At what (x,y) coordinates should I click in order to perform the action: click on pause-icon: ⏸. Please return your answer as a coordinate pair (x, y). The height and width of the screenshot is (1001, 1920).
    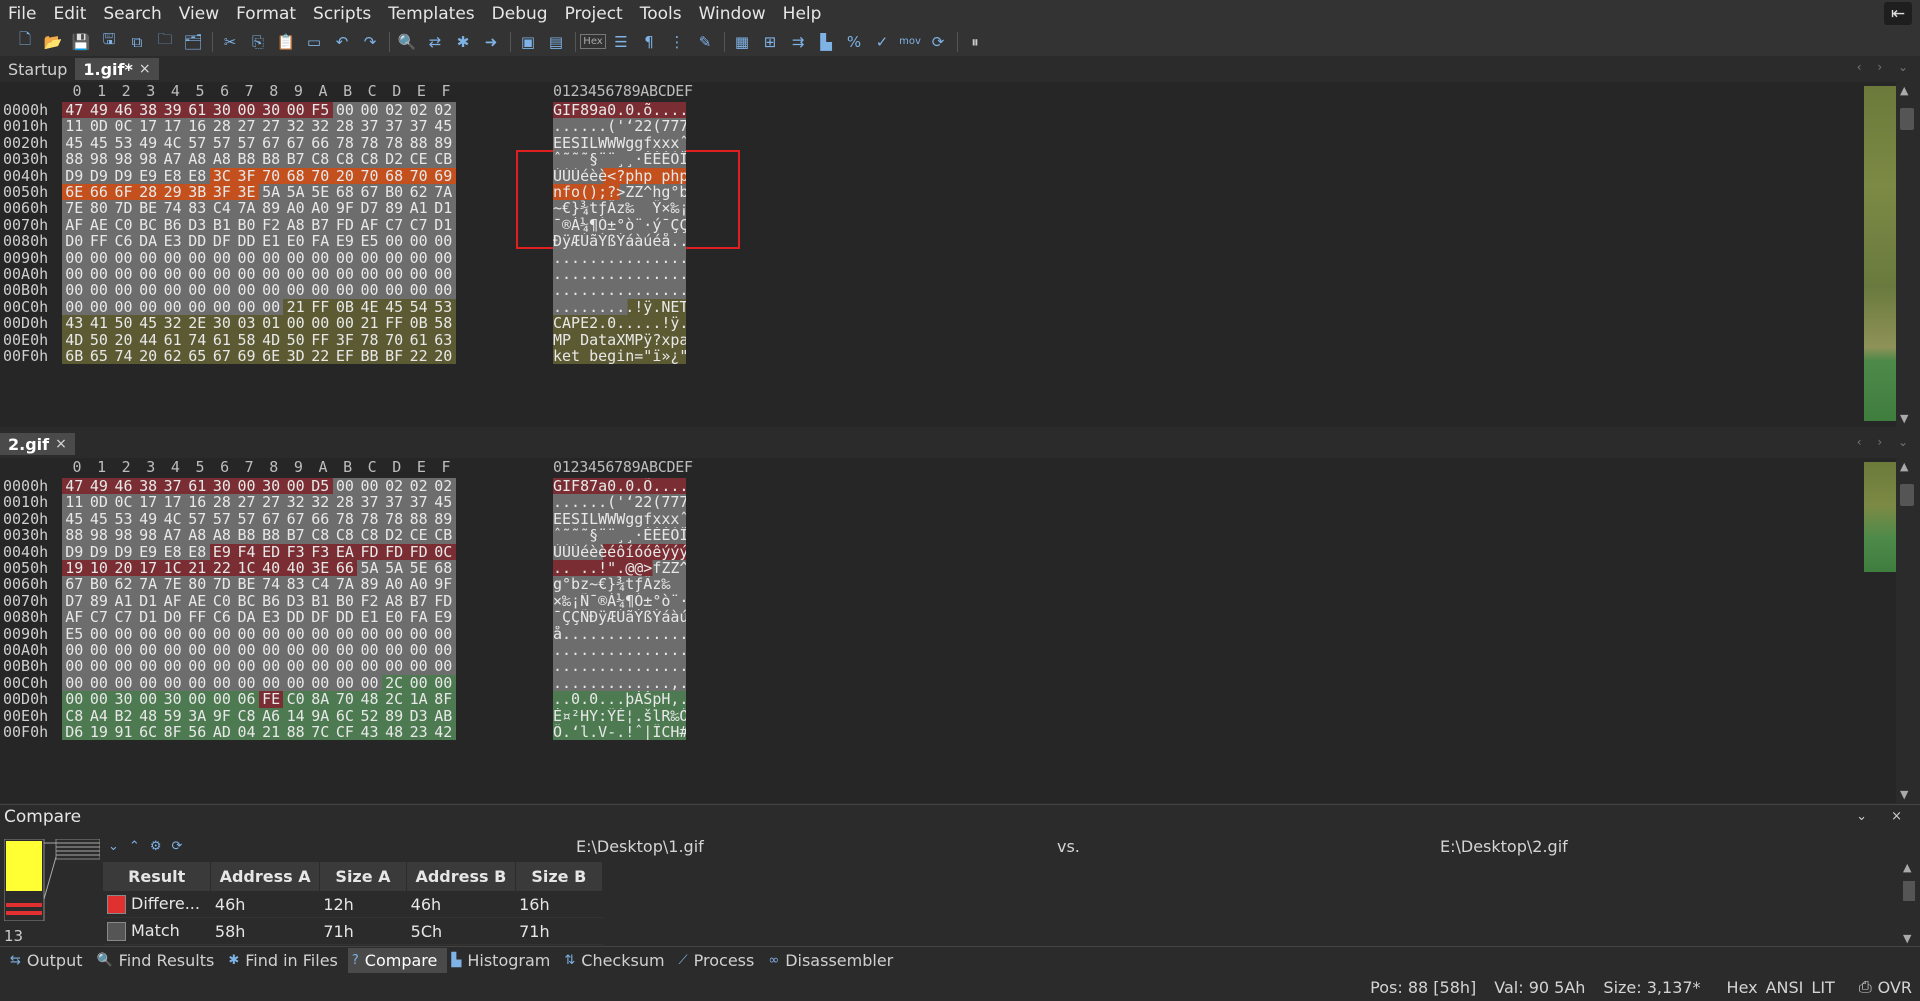
    Looking at the image, I should click on (975, 42).